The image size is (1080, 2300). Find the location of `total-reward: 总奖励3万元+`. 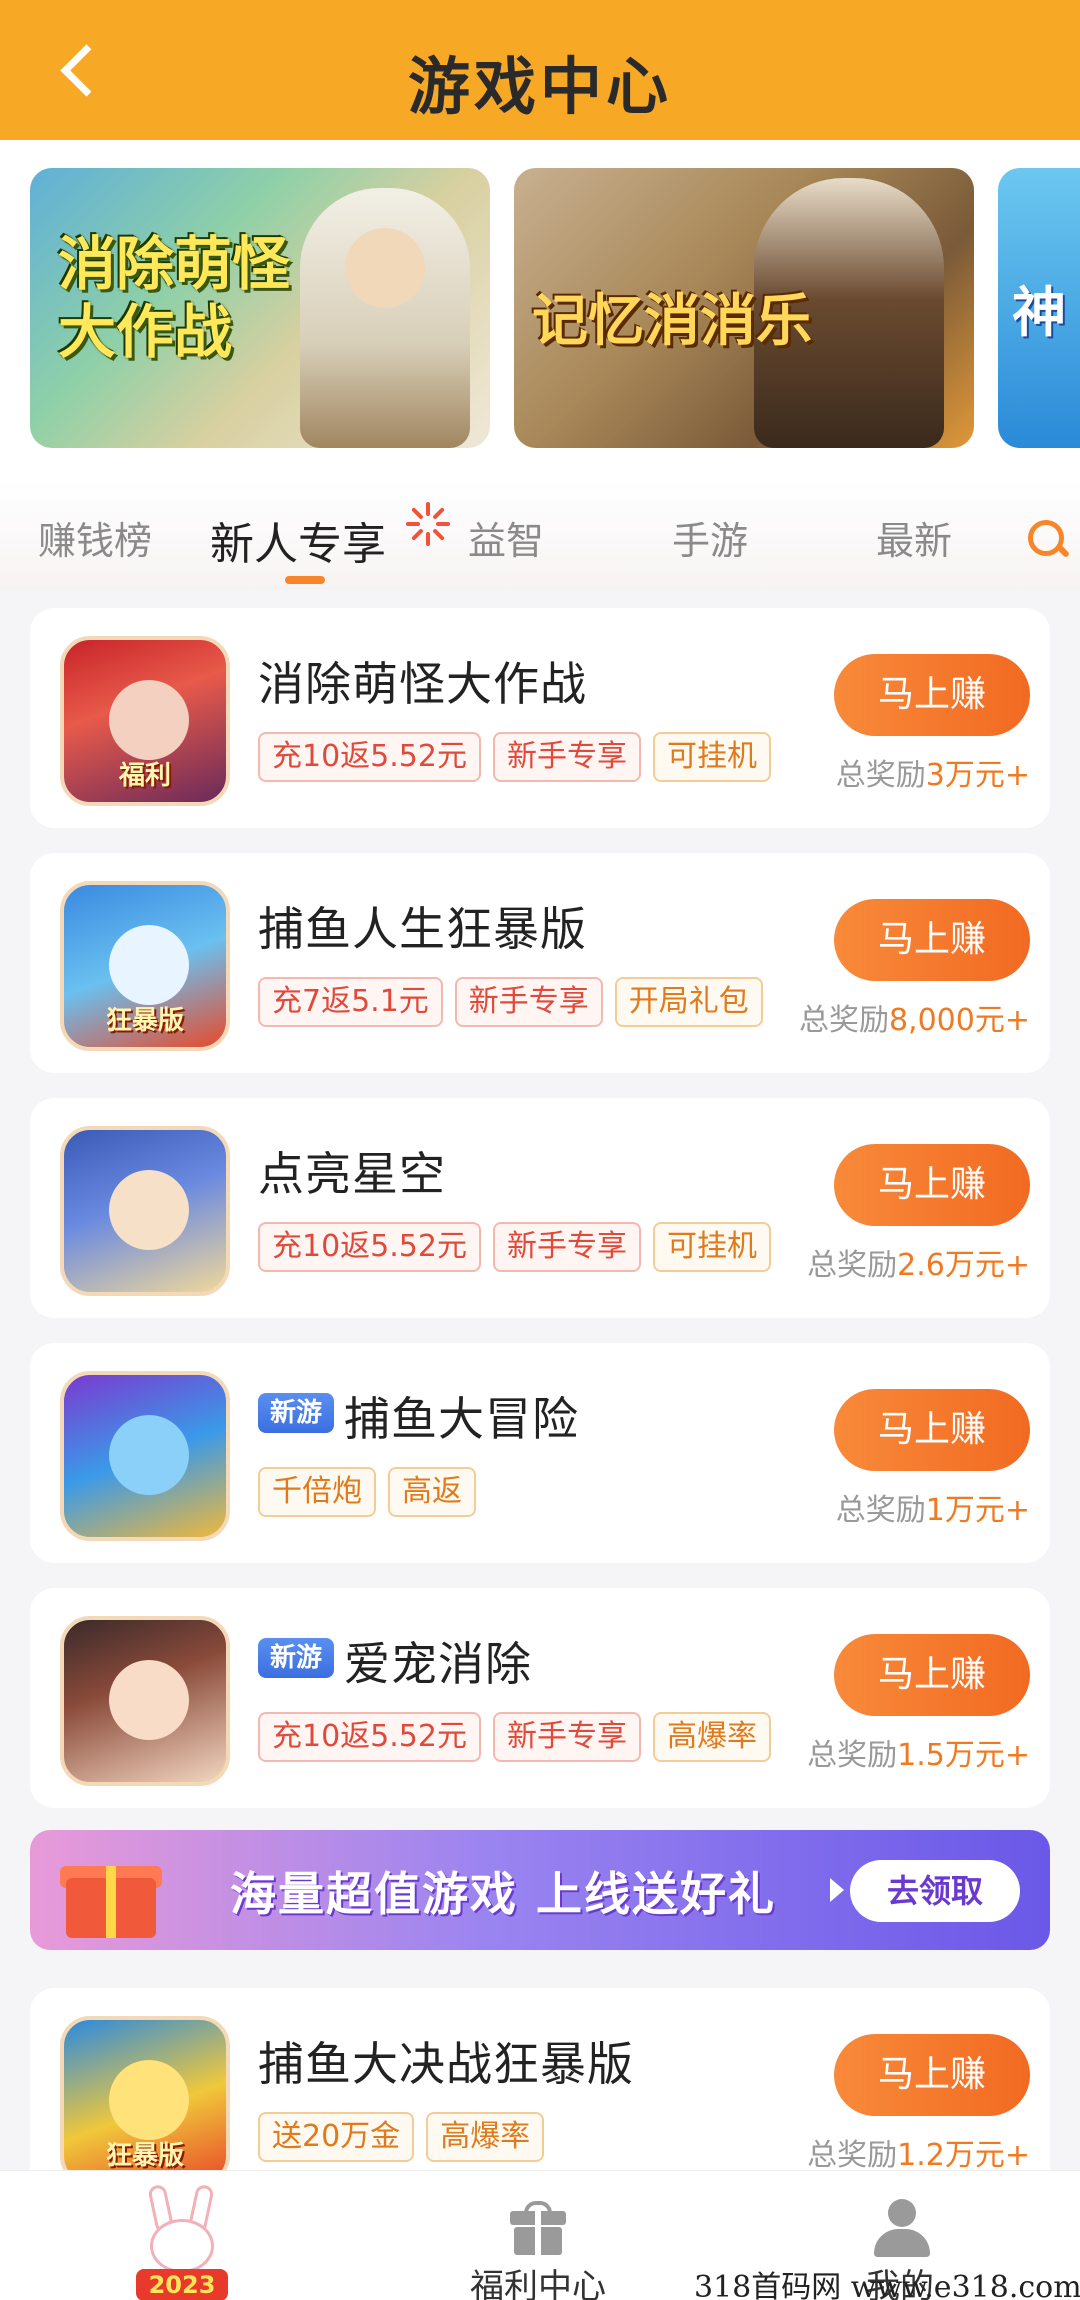

total-reward: 总奖励3万元+ is located at coordinates (933, 772).